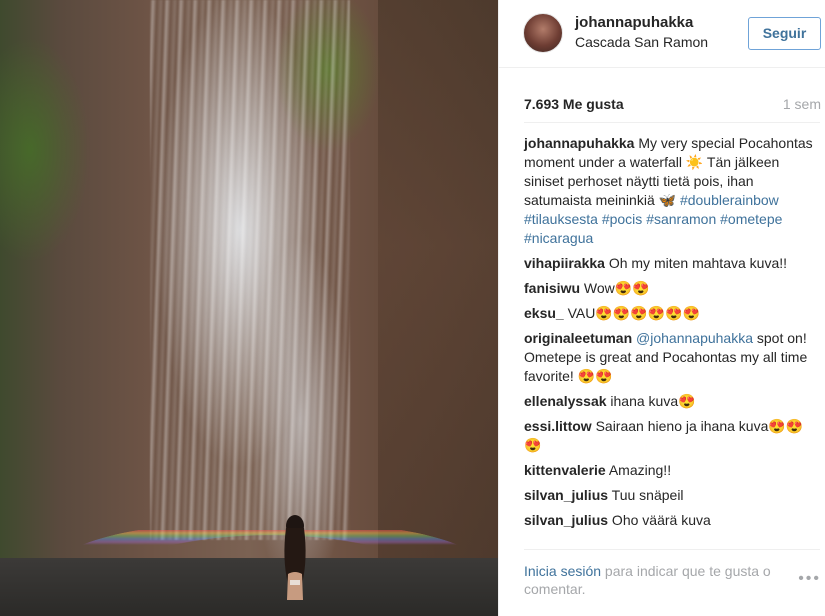 This screenshot has height=616, width=825. Describe the element at coordinates (634, 22) in the screenshot. I see `header-username: johannapuhakka` at that location.